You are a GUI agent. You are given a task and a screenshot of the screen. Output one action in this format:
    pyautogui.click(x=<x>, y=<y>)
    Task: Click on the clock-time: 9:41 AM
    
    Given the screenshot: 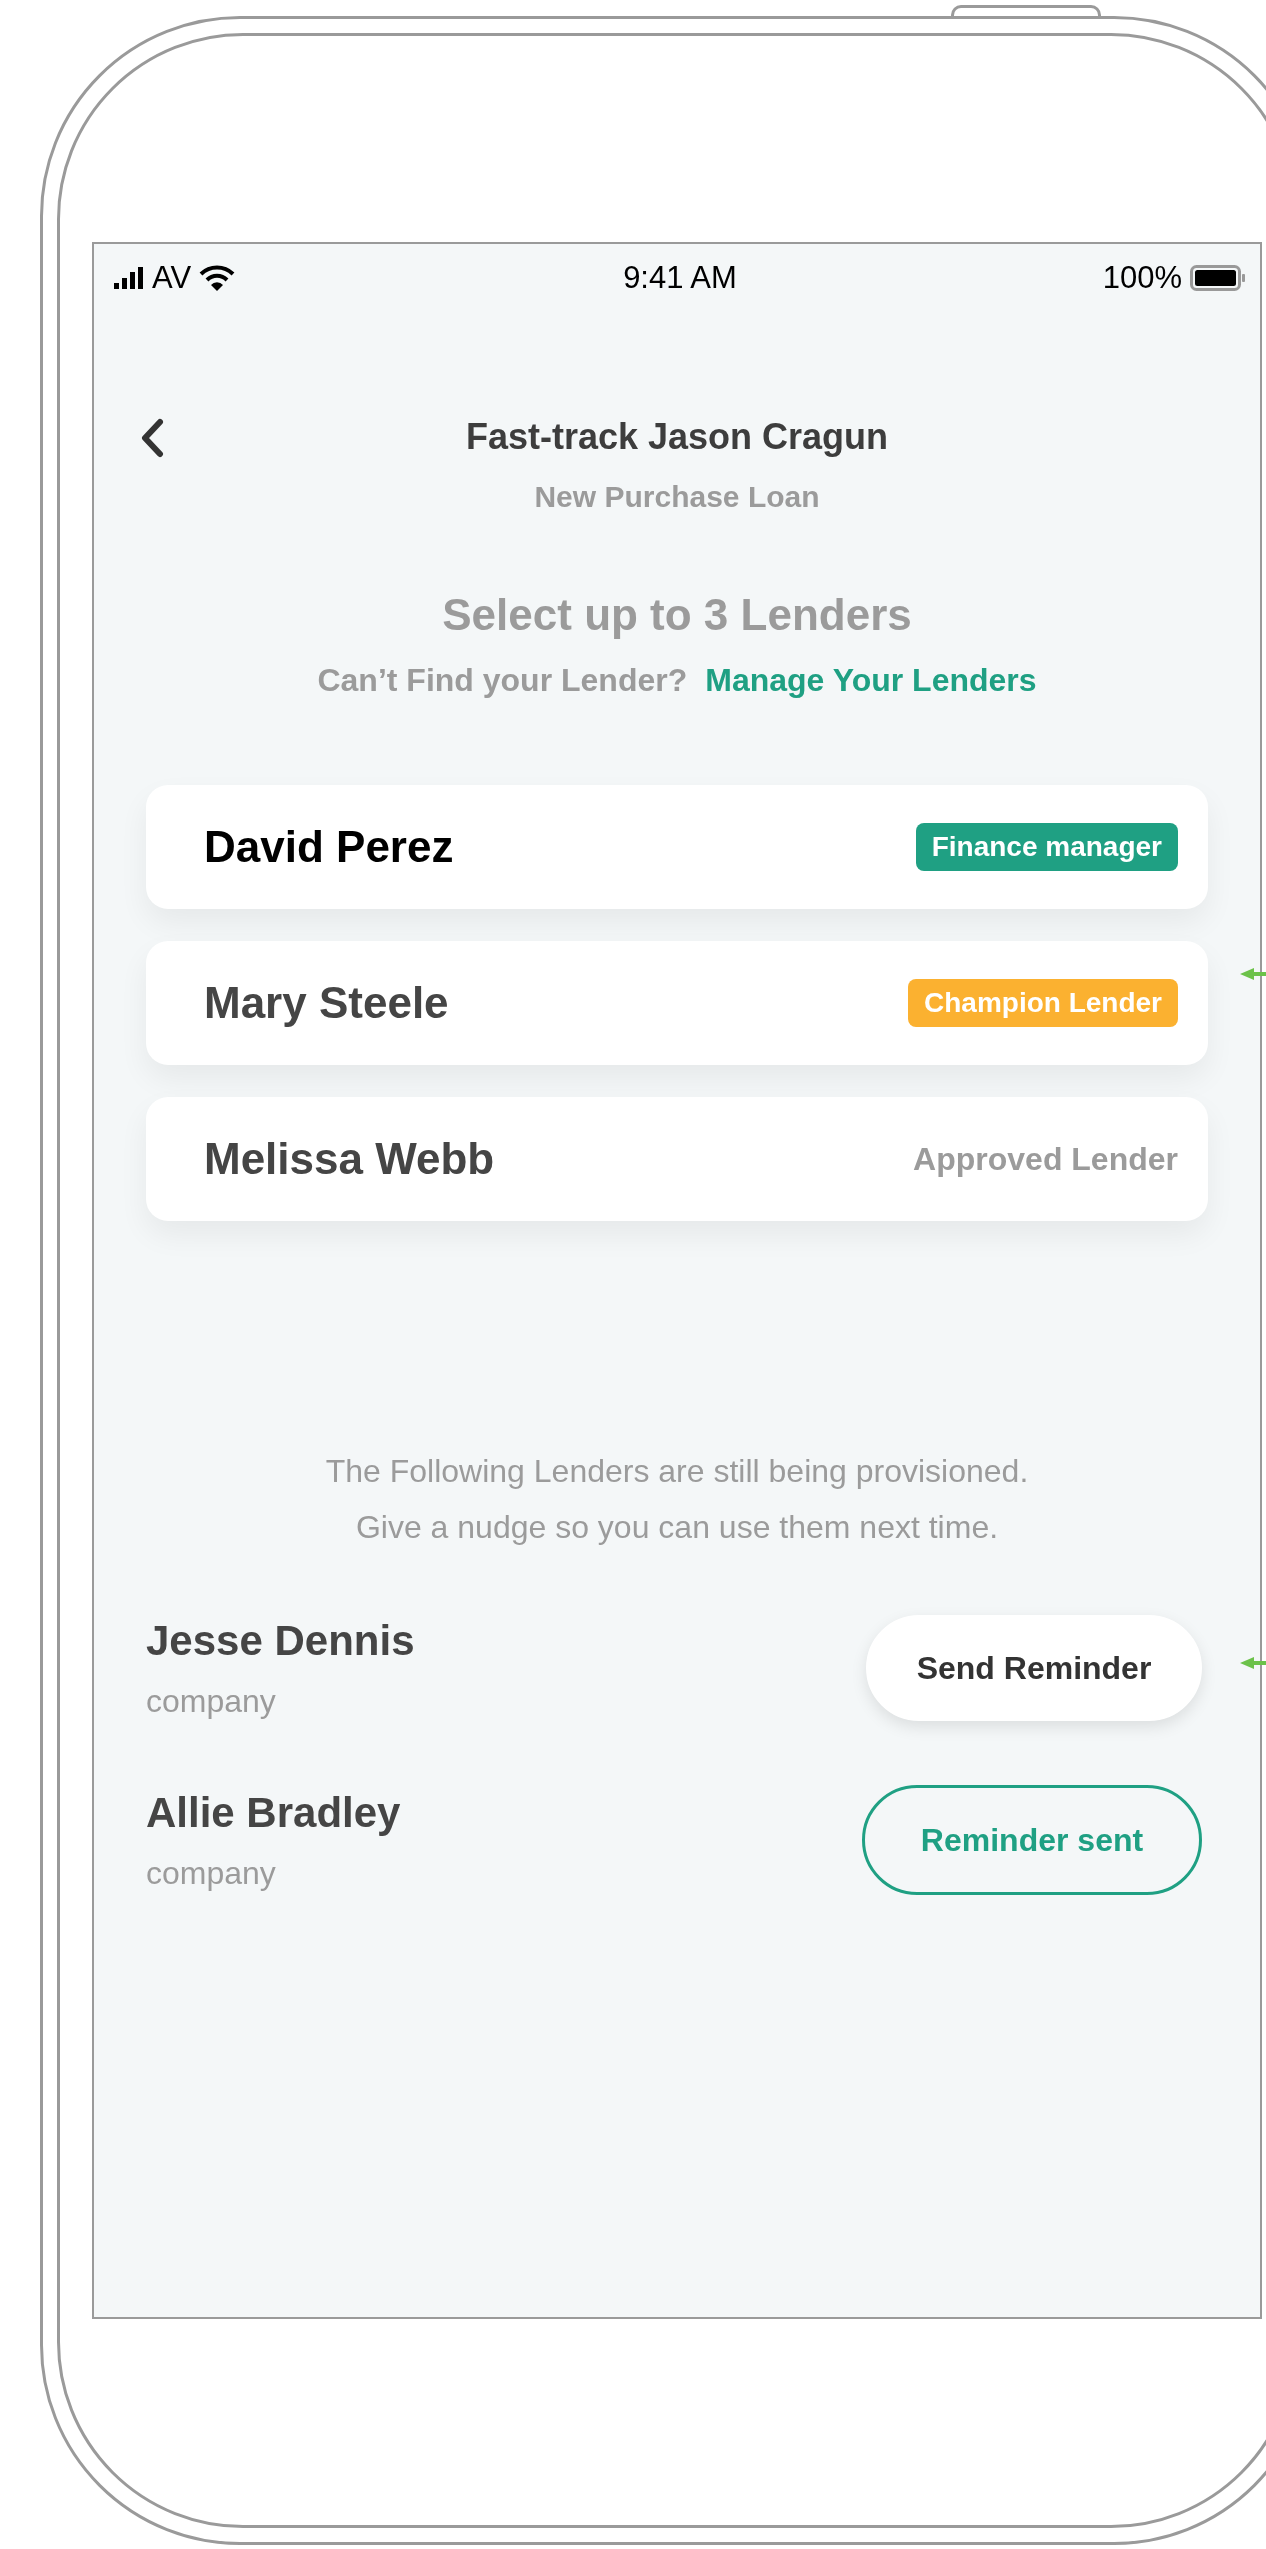 What is the action you would take?
    pyautogui.click(x=680, y=278)
    